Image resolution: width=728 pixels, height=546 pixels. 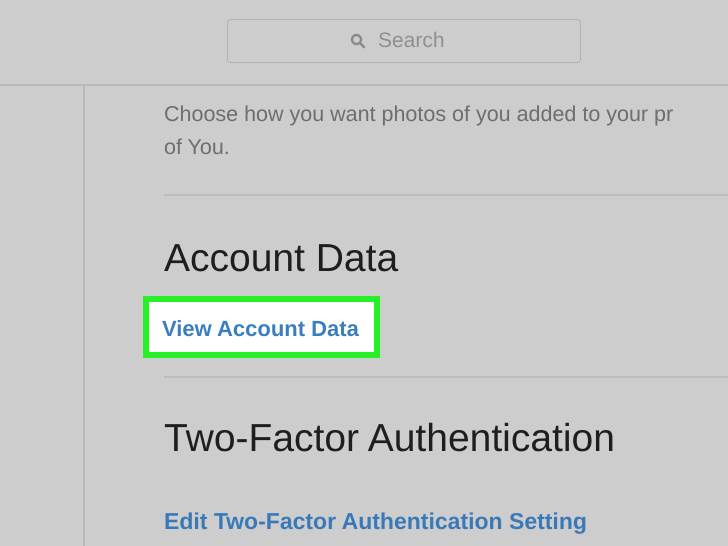 I want to click on description-text: Choose how you want photos of you added to your pr, so click(x=419, y=114).